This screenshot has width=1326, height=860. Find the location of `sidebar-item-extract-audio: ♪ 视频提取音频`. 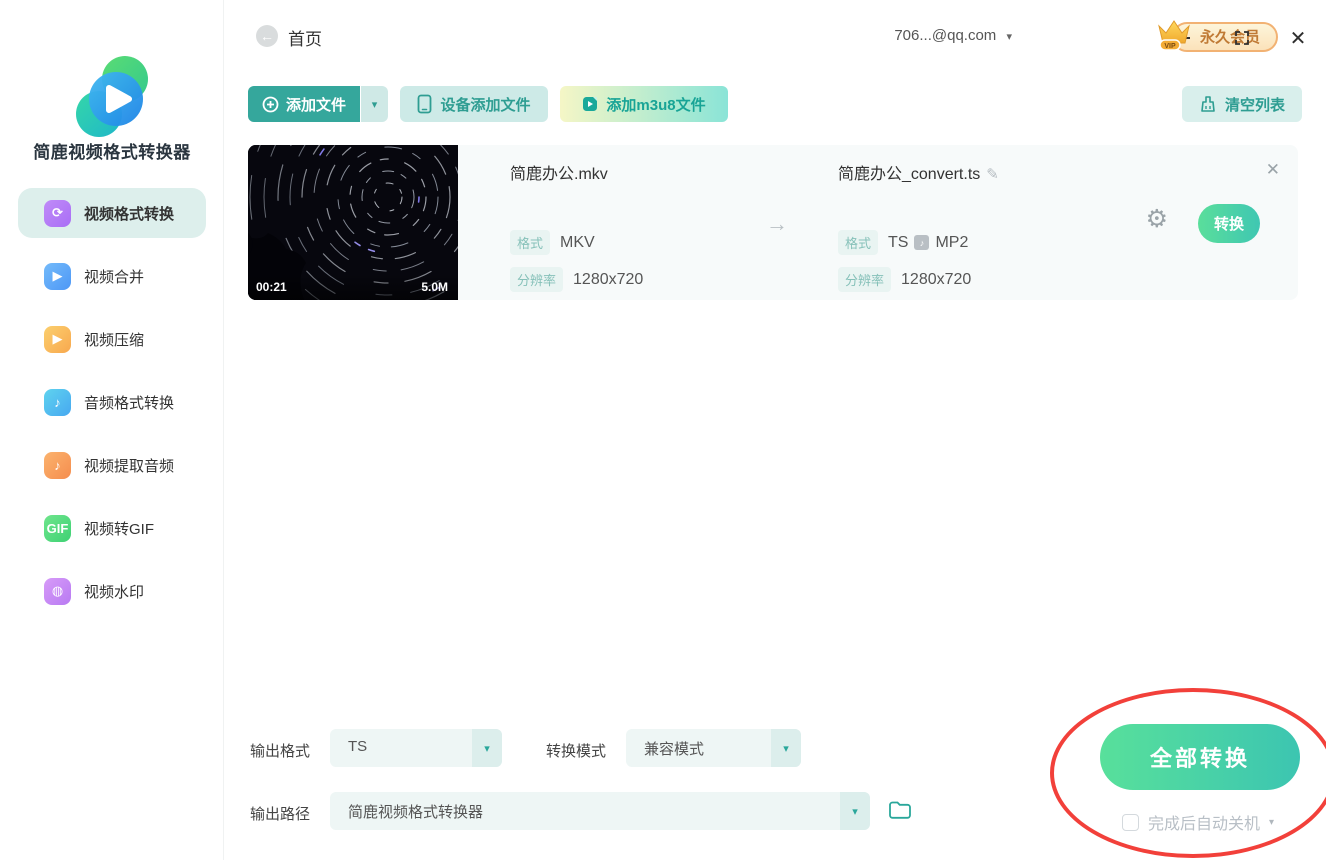

sidebar-item-extract-audio: ♪ 视频提取音频 is located at coordinates (112, 465).